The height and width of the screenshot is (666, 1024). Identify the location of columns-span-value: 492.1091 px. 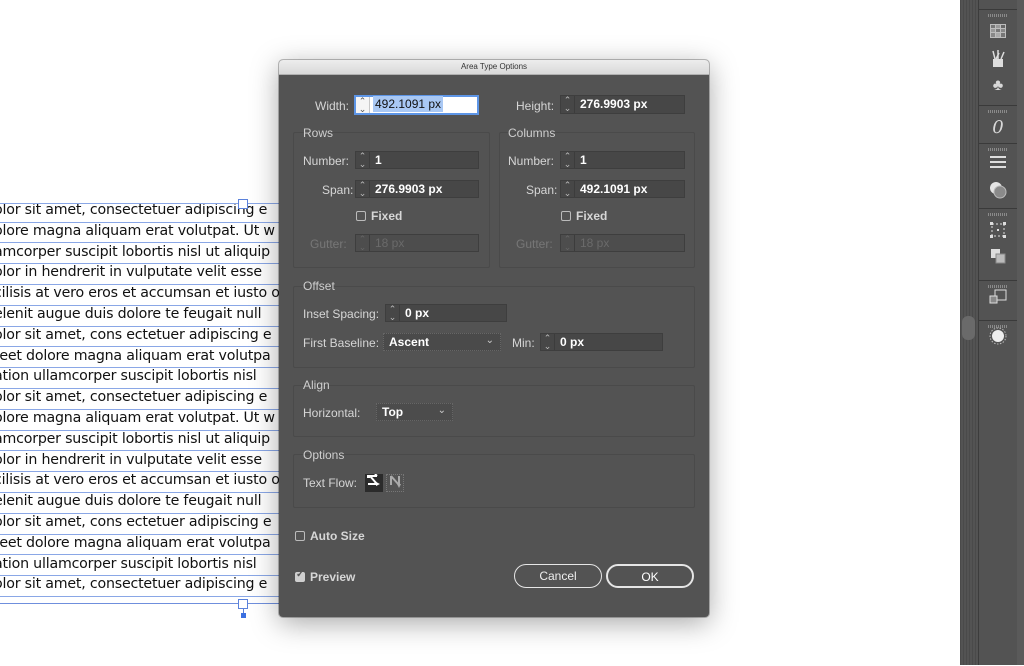
(614, 189).